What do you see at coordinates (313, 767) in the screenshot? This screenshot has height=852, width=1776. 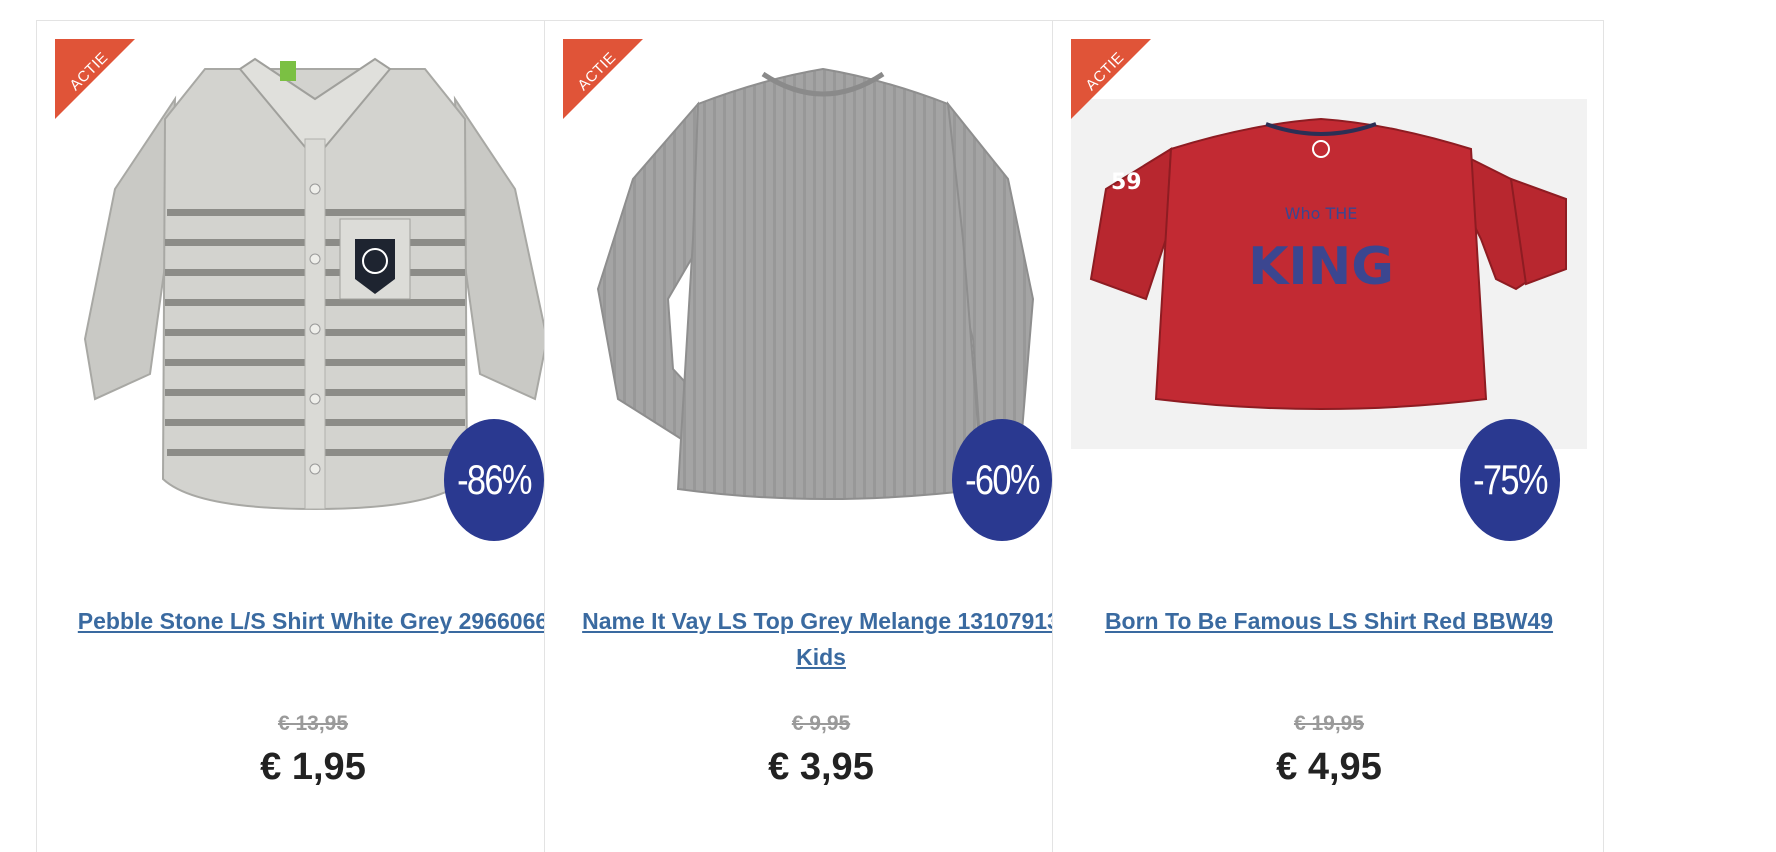 I see `sale-price: € 1,95` at bounding box center [313, 767].